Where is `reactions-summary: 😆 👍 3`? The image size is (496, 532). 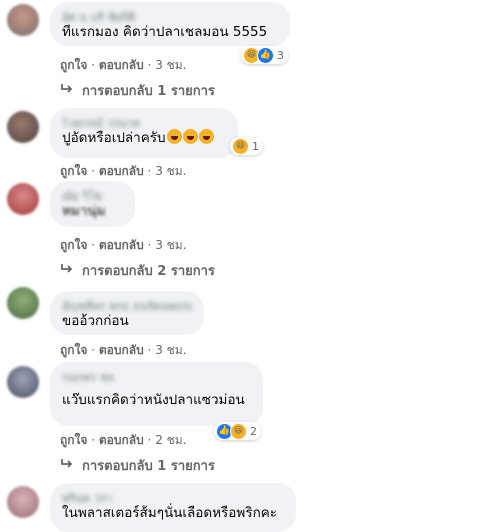 reactions-summary: 😆 👍 3 is located at coordinates (264, 55).